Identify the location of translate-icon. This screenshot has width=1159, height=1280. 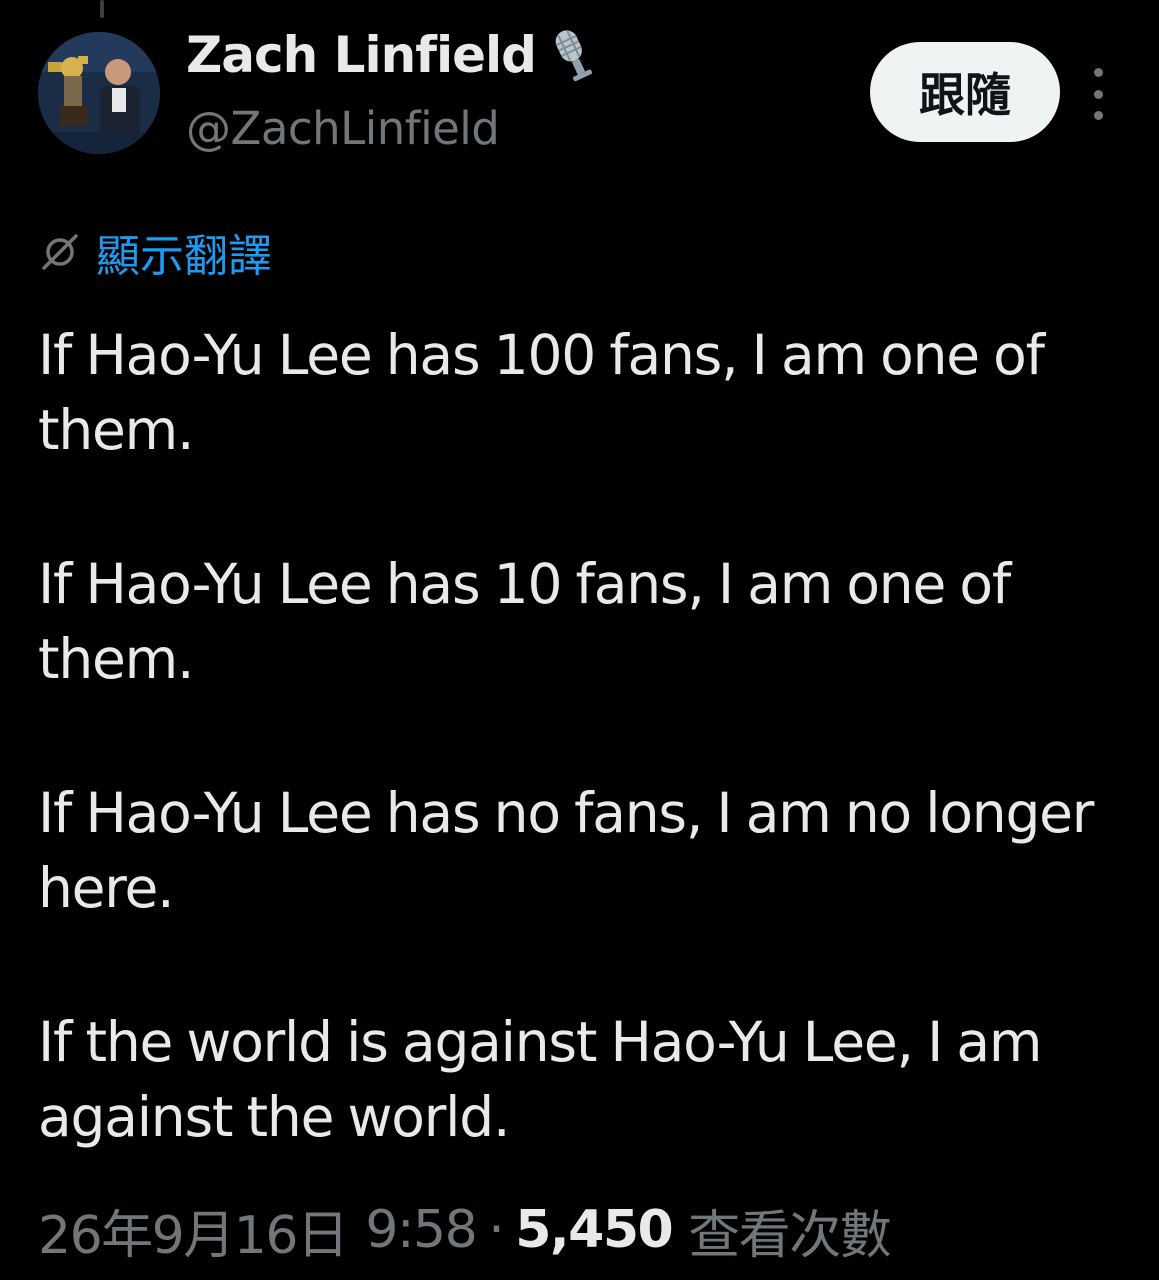
(60, 252).